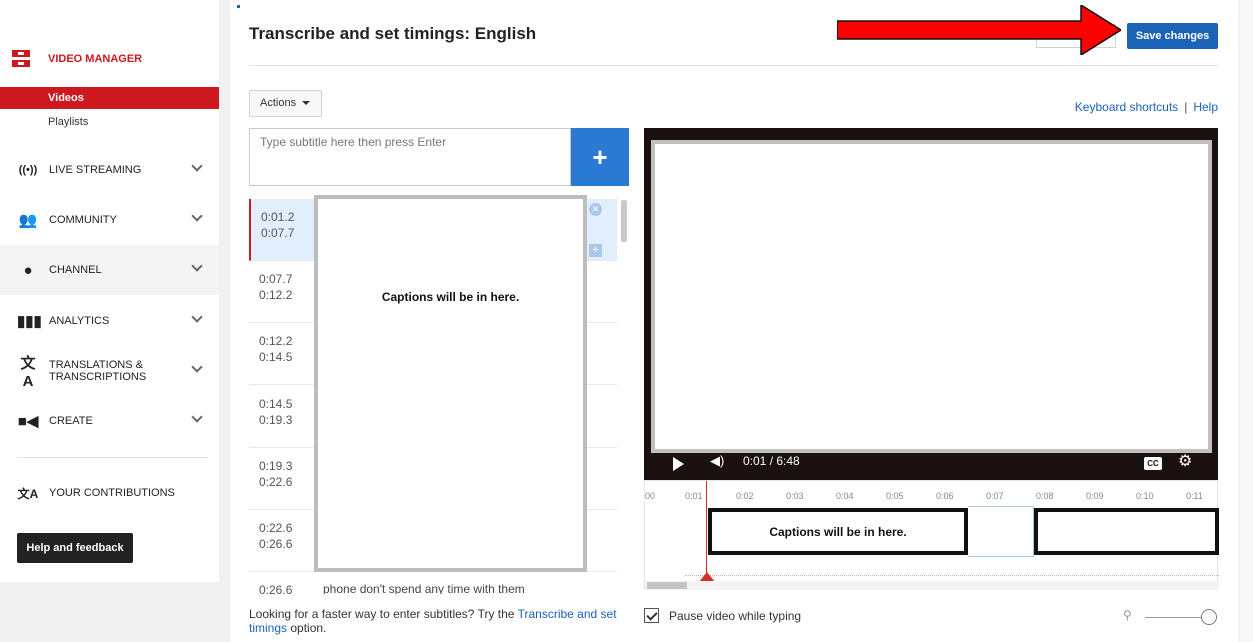  What do you see at coordinates (667, 585) in the screenshot?
I see `scrollbar-thumb` at bounding box center [667, 585].